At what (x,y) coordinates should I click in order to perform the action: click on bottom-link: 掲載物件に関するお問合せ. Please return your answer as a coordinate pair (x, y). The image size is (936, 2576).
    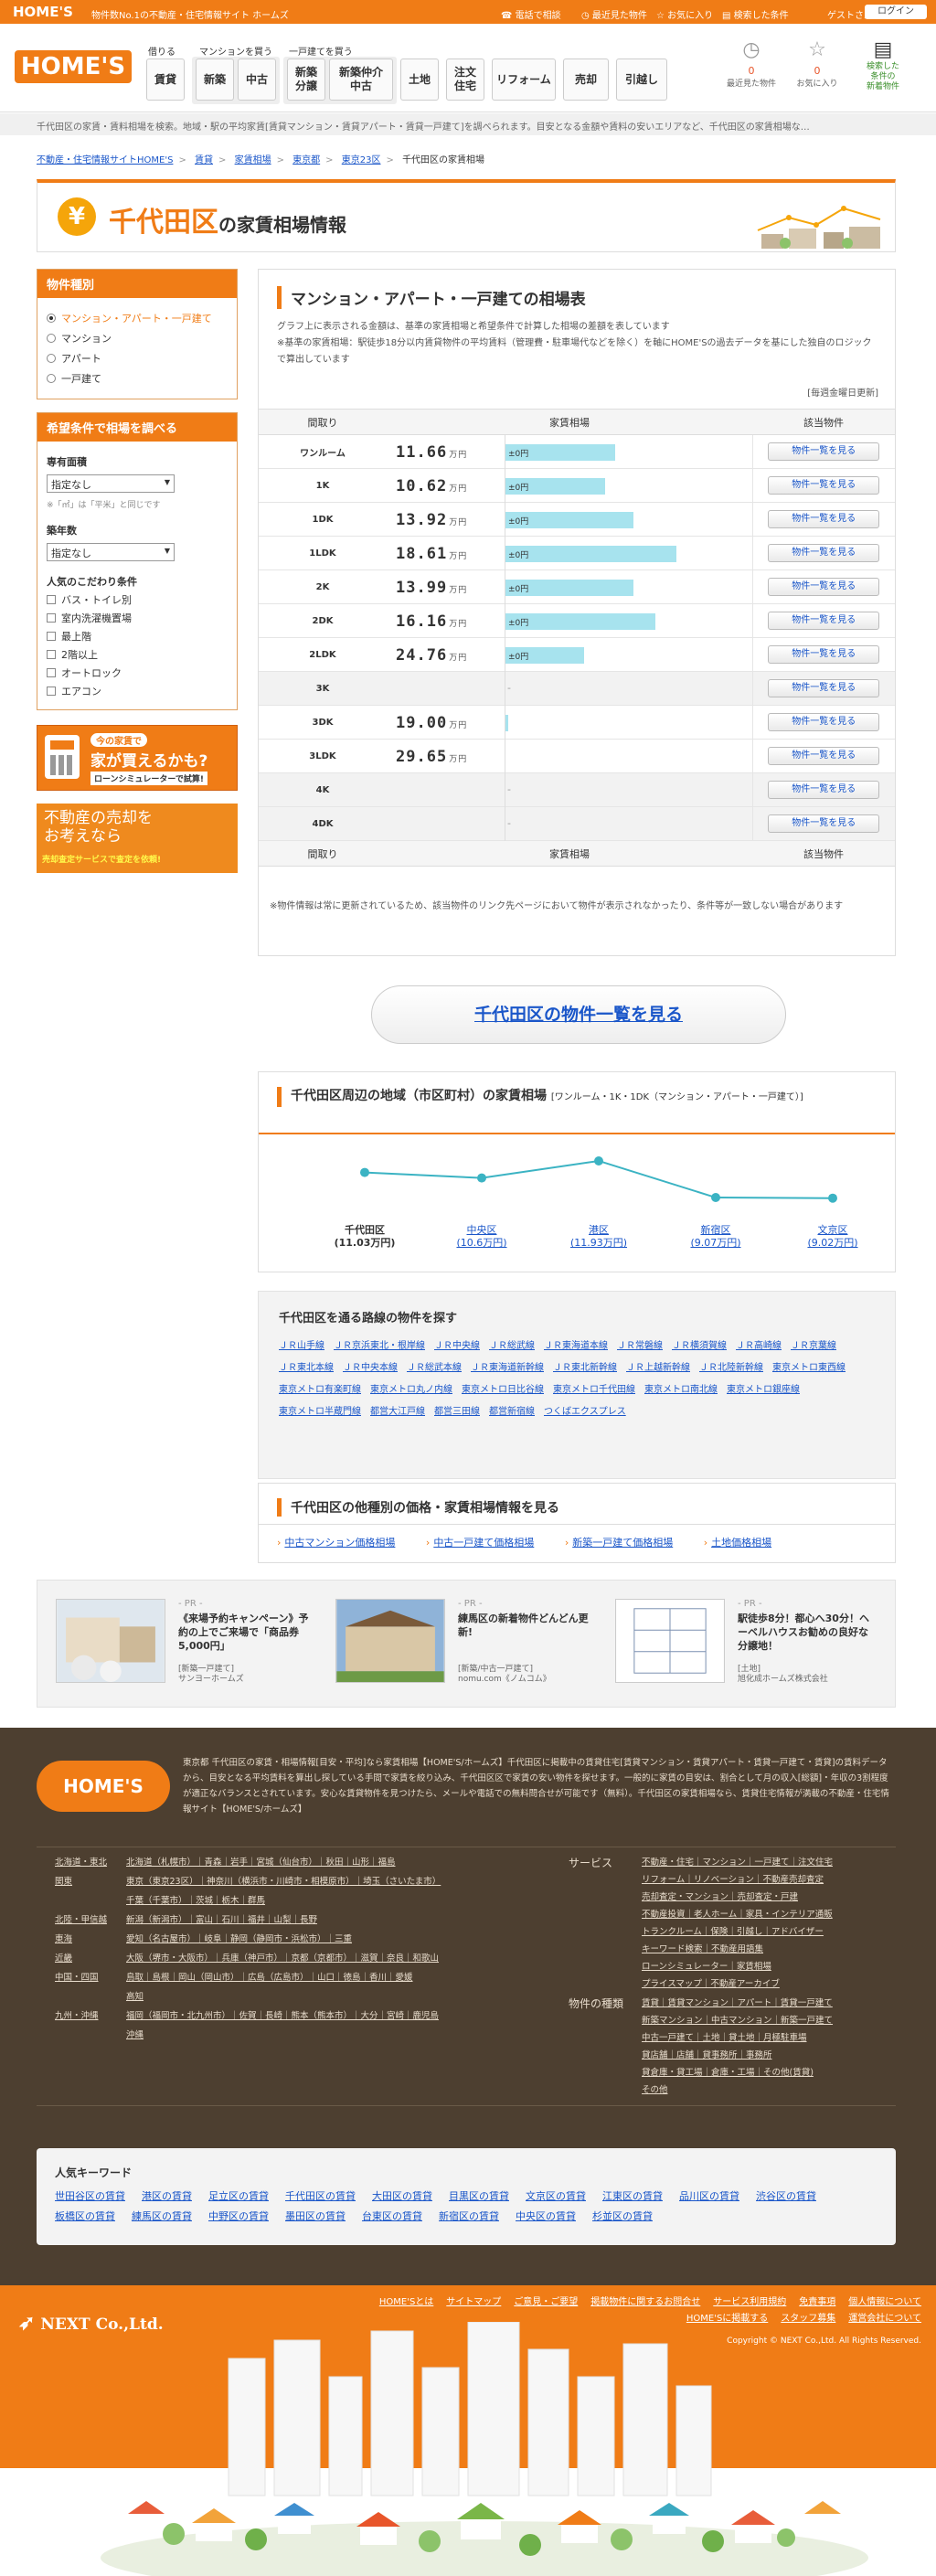
    Looking at the image, I should click on (645, 2302).